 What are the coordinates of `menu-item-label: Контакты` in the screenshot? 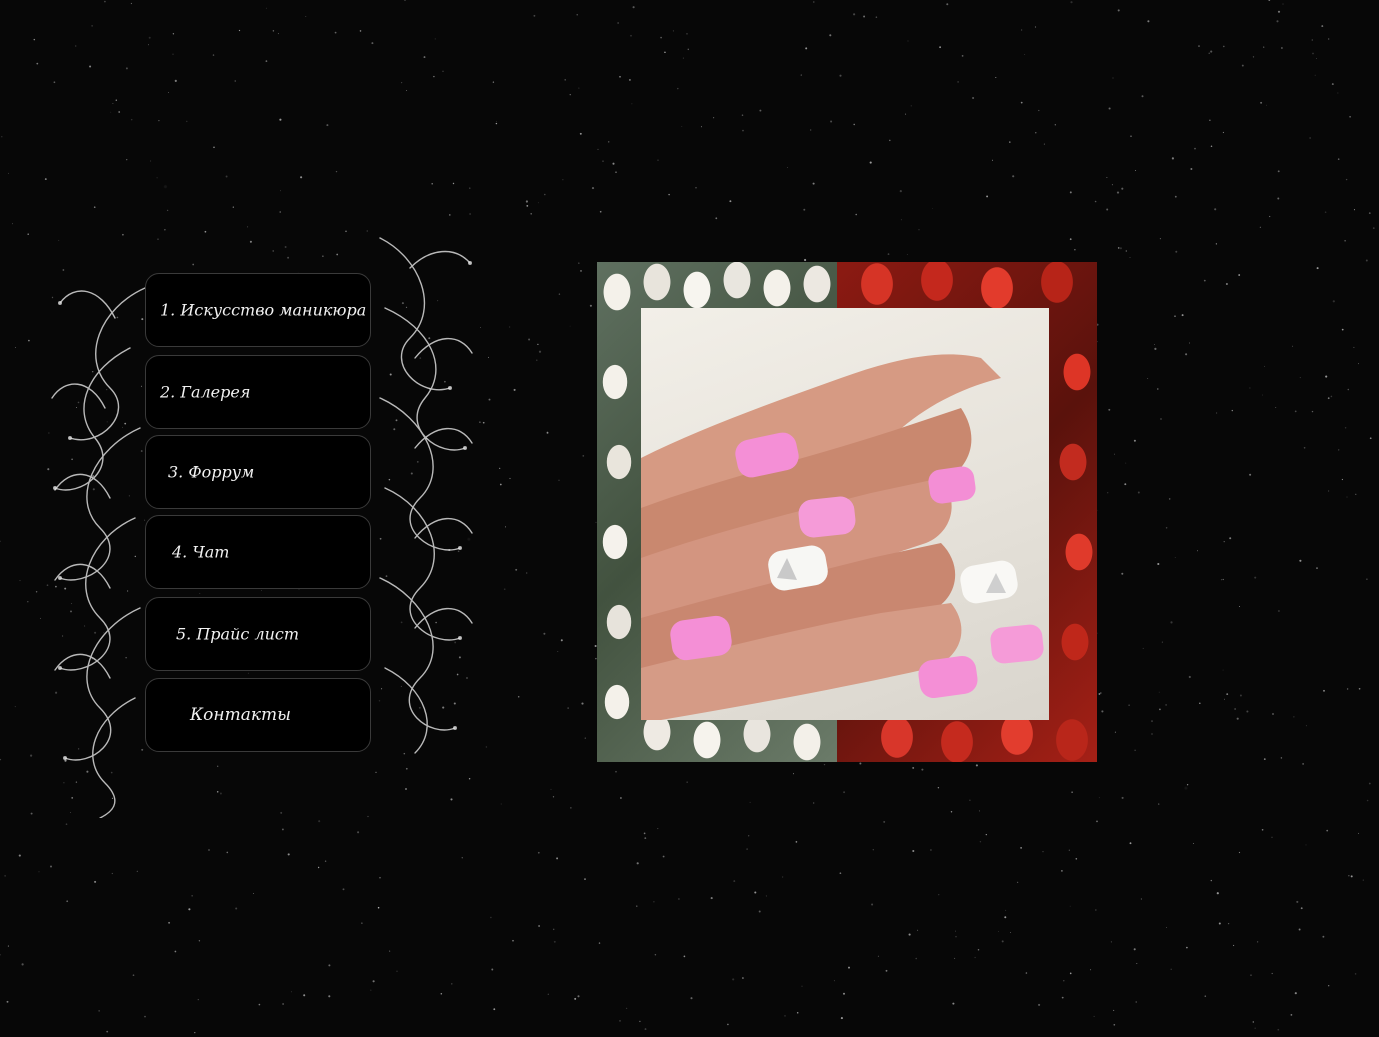 It's located at (240, 715).